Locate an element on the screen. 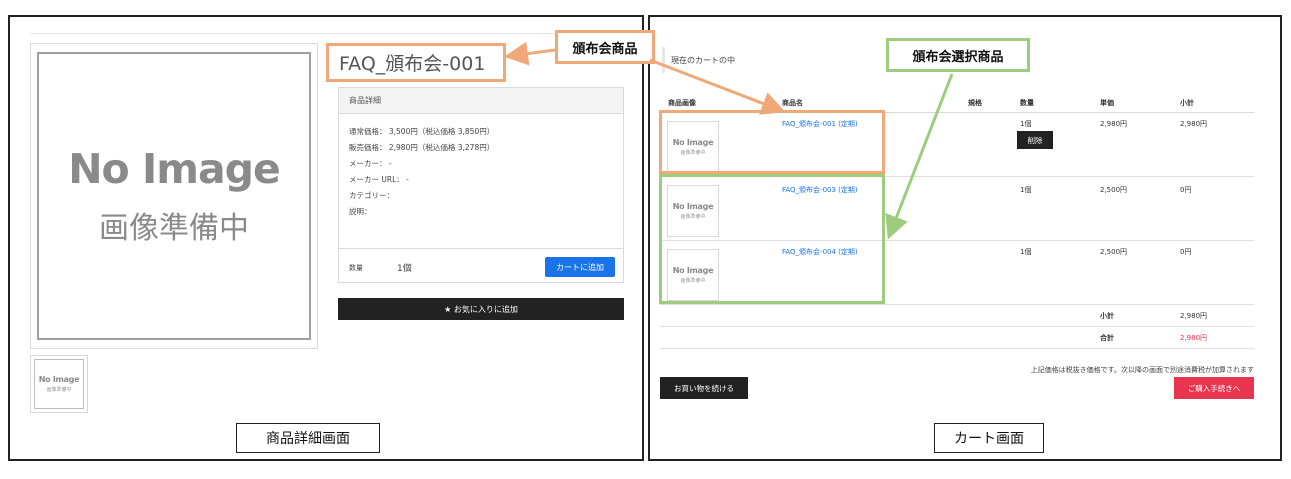 The height and width of the screenshot is (479, 1291). quantity-area: 数量 1個 カートに追加 is located at coordinates (481, 266).